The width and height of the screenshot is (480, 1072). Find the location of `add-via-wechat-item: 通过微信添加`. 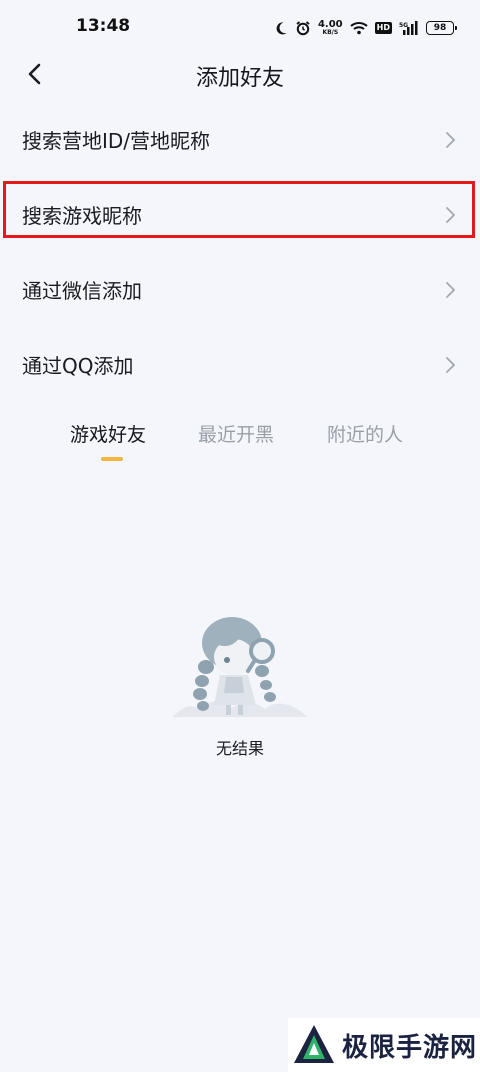

add-via-wechat-item: 通过微信添加 is located at coordinates (240, 289).